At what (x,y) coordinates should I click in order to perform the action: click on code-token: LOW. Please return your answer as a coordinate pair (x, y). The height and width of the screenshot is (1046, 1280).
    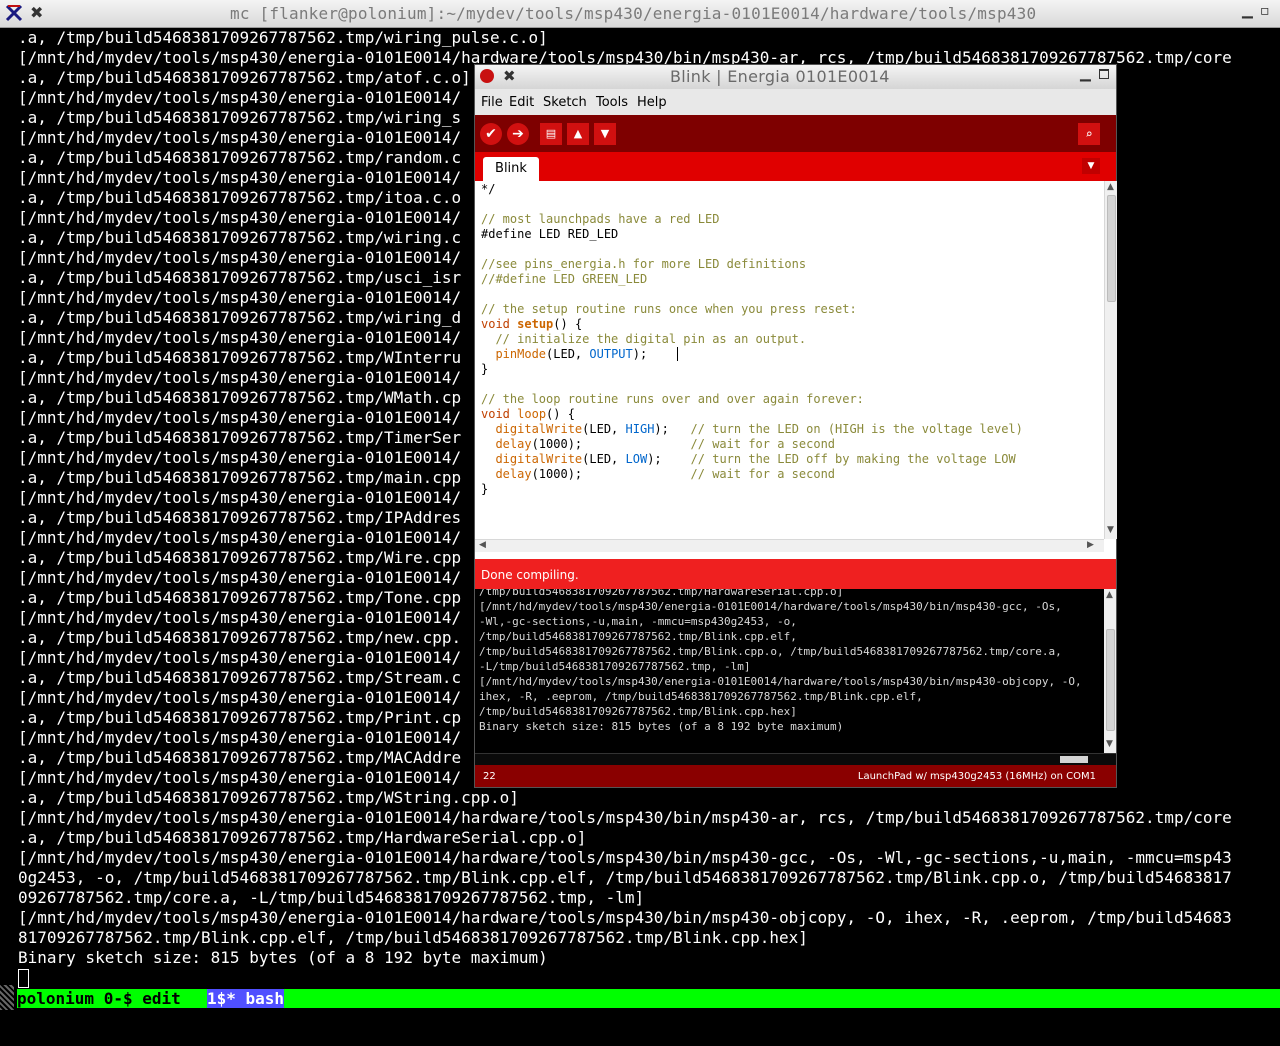
    Looking at the image, I should click on (636, 459).